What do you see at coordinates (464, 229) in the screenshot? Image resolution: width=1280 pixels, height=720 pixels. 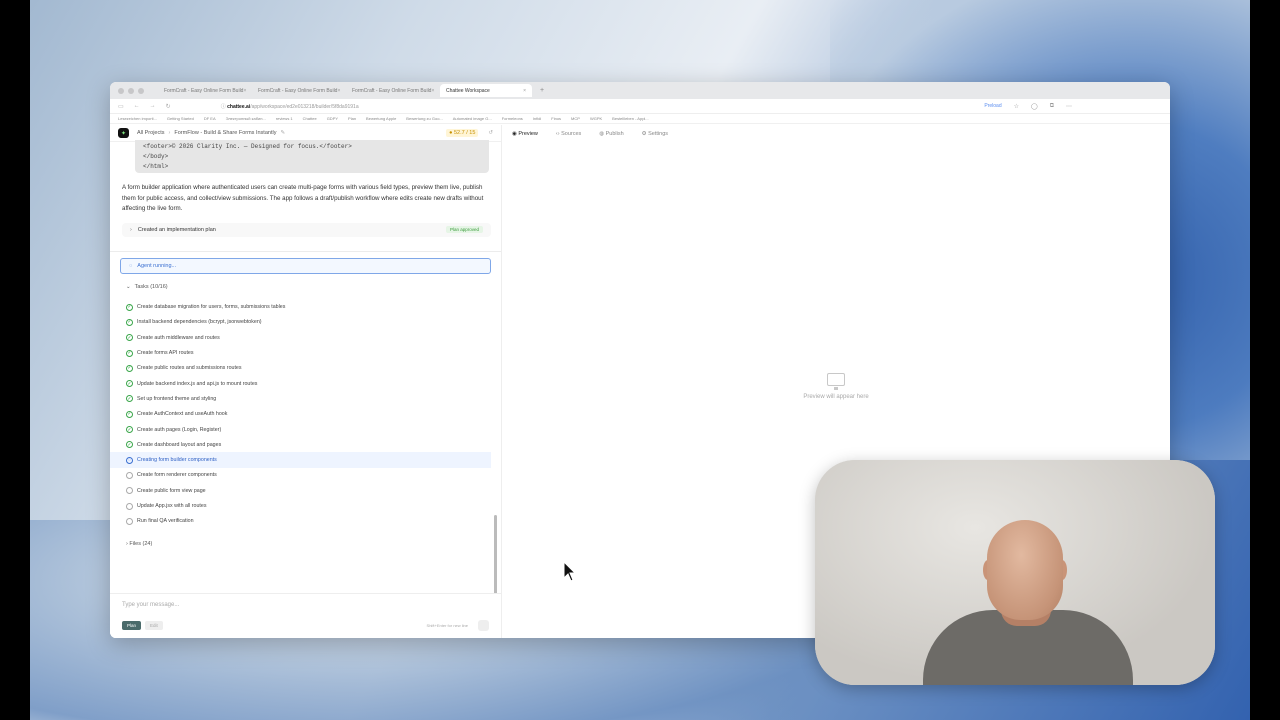 I see `plan-approved-badge: Plan approved` at bounding box center [464, 229].